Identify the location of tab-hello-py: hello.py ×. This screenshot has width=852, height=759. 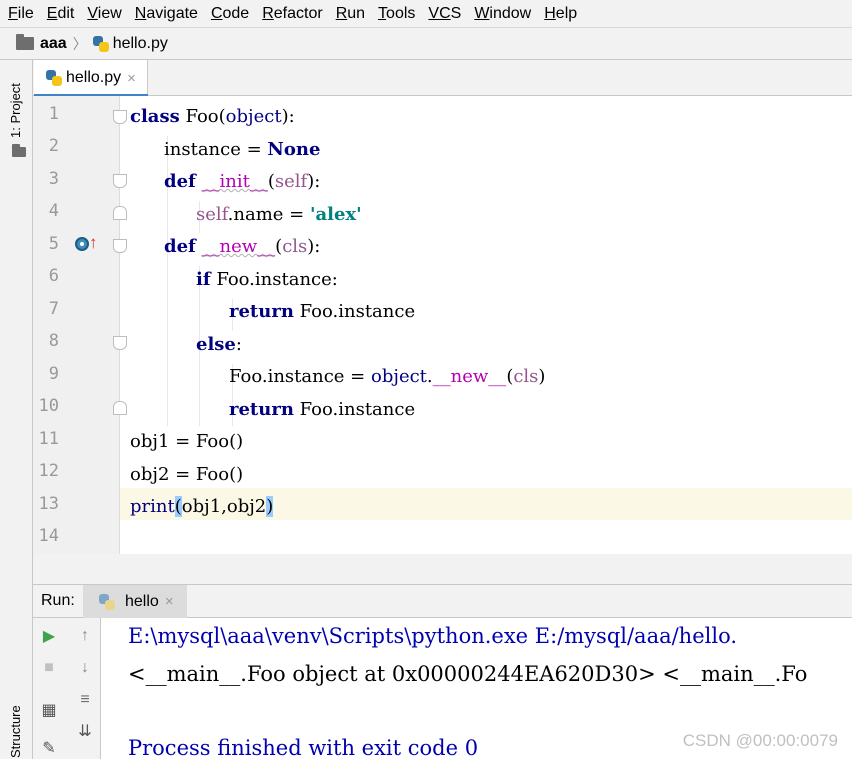
(91, 78).